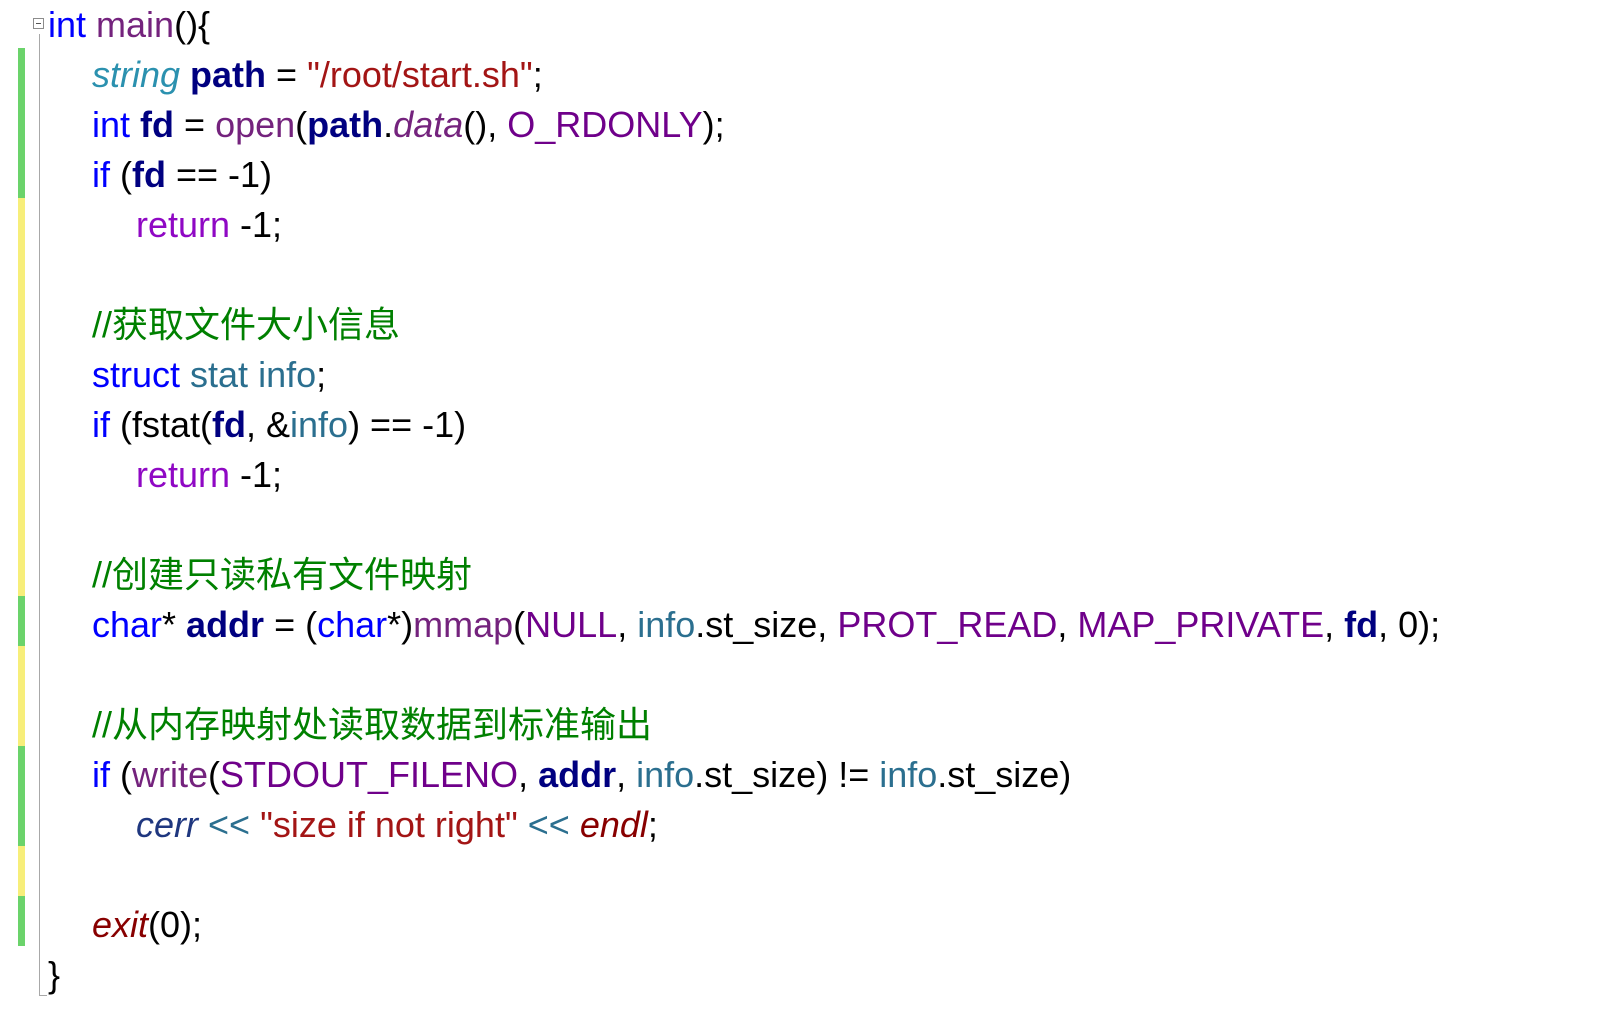 The width and height of the screenshot is (1597, 1030). What do you see at coordinates (175, 924) in the screenshot?
I see `code-token: (0);` at bounding box center [175, 924].